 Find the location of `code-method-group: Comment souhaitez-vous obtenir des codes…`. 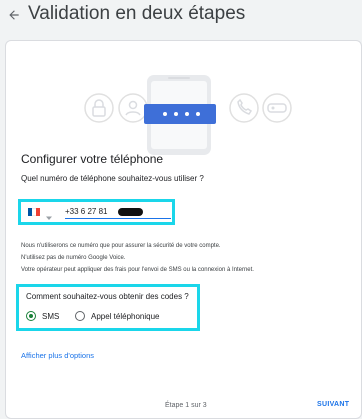

code-method-group: Comment souhaitez-vous obtenir des codes… is located at coordinates (108, 307).